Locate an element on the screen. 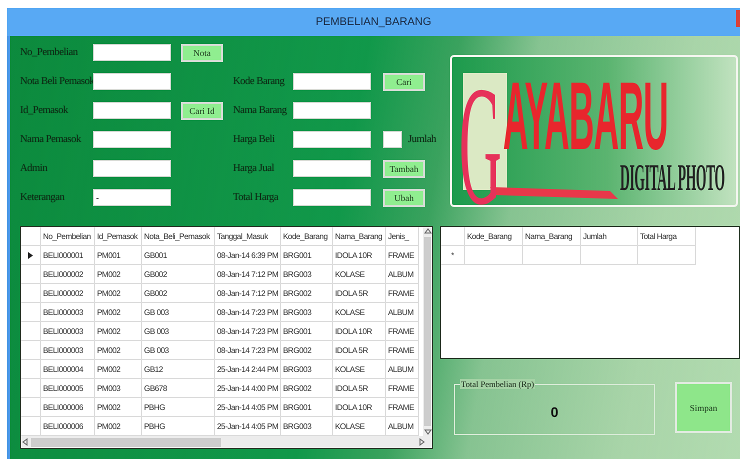 Image resolution: width=740 pixels, height=459 pixels. table-cell: GB678 is located at coordinates (178, 388).